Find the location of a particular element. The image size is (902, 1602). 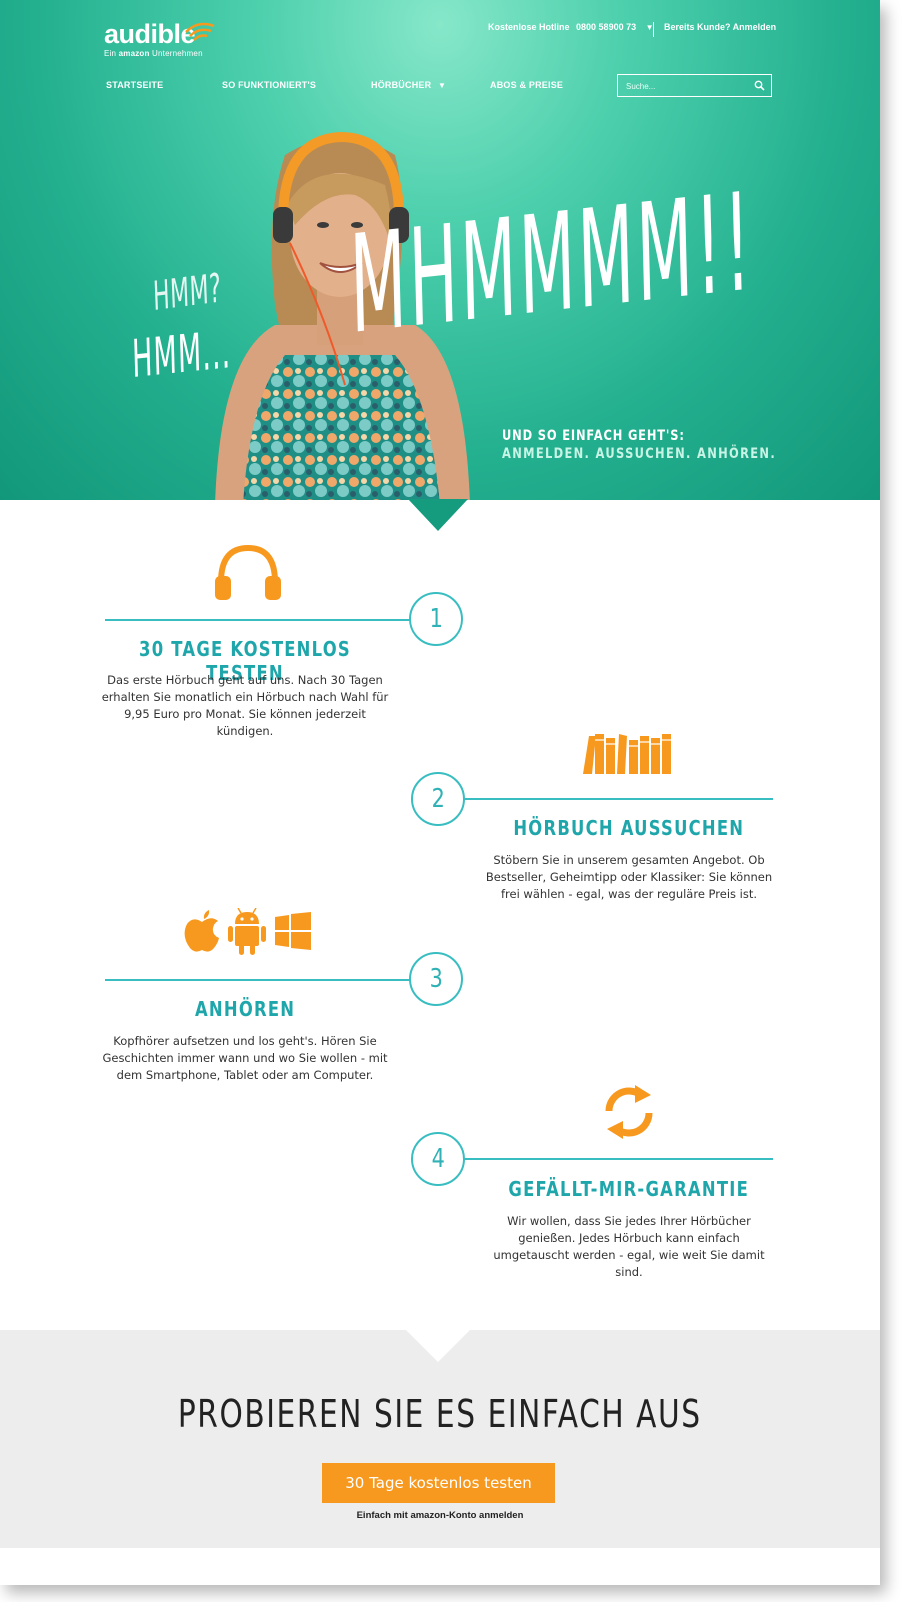

cta-note-pre: Einfach mit is located at coordinates (382, 1515).